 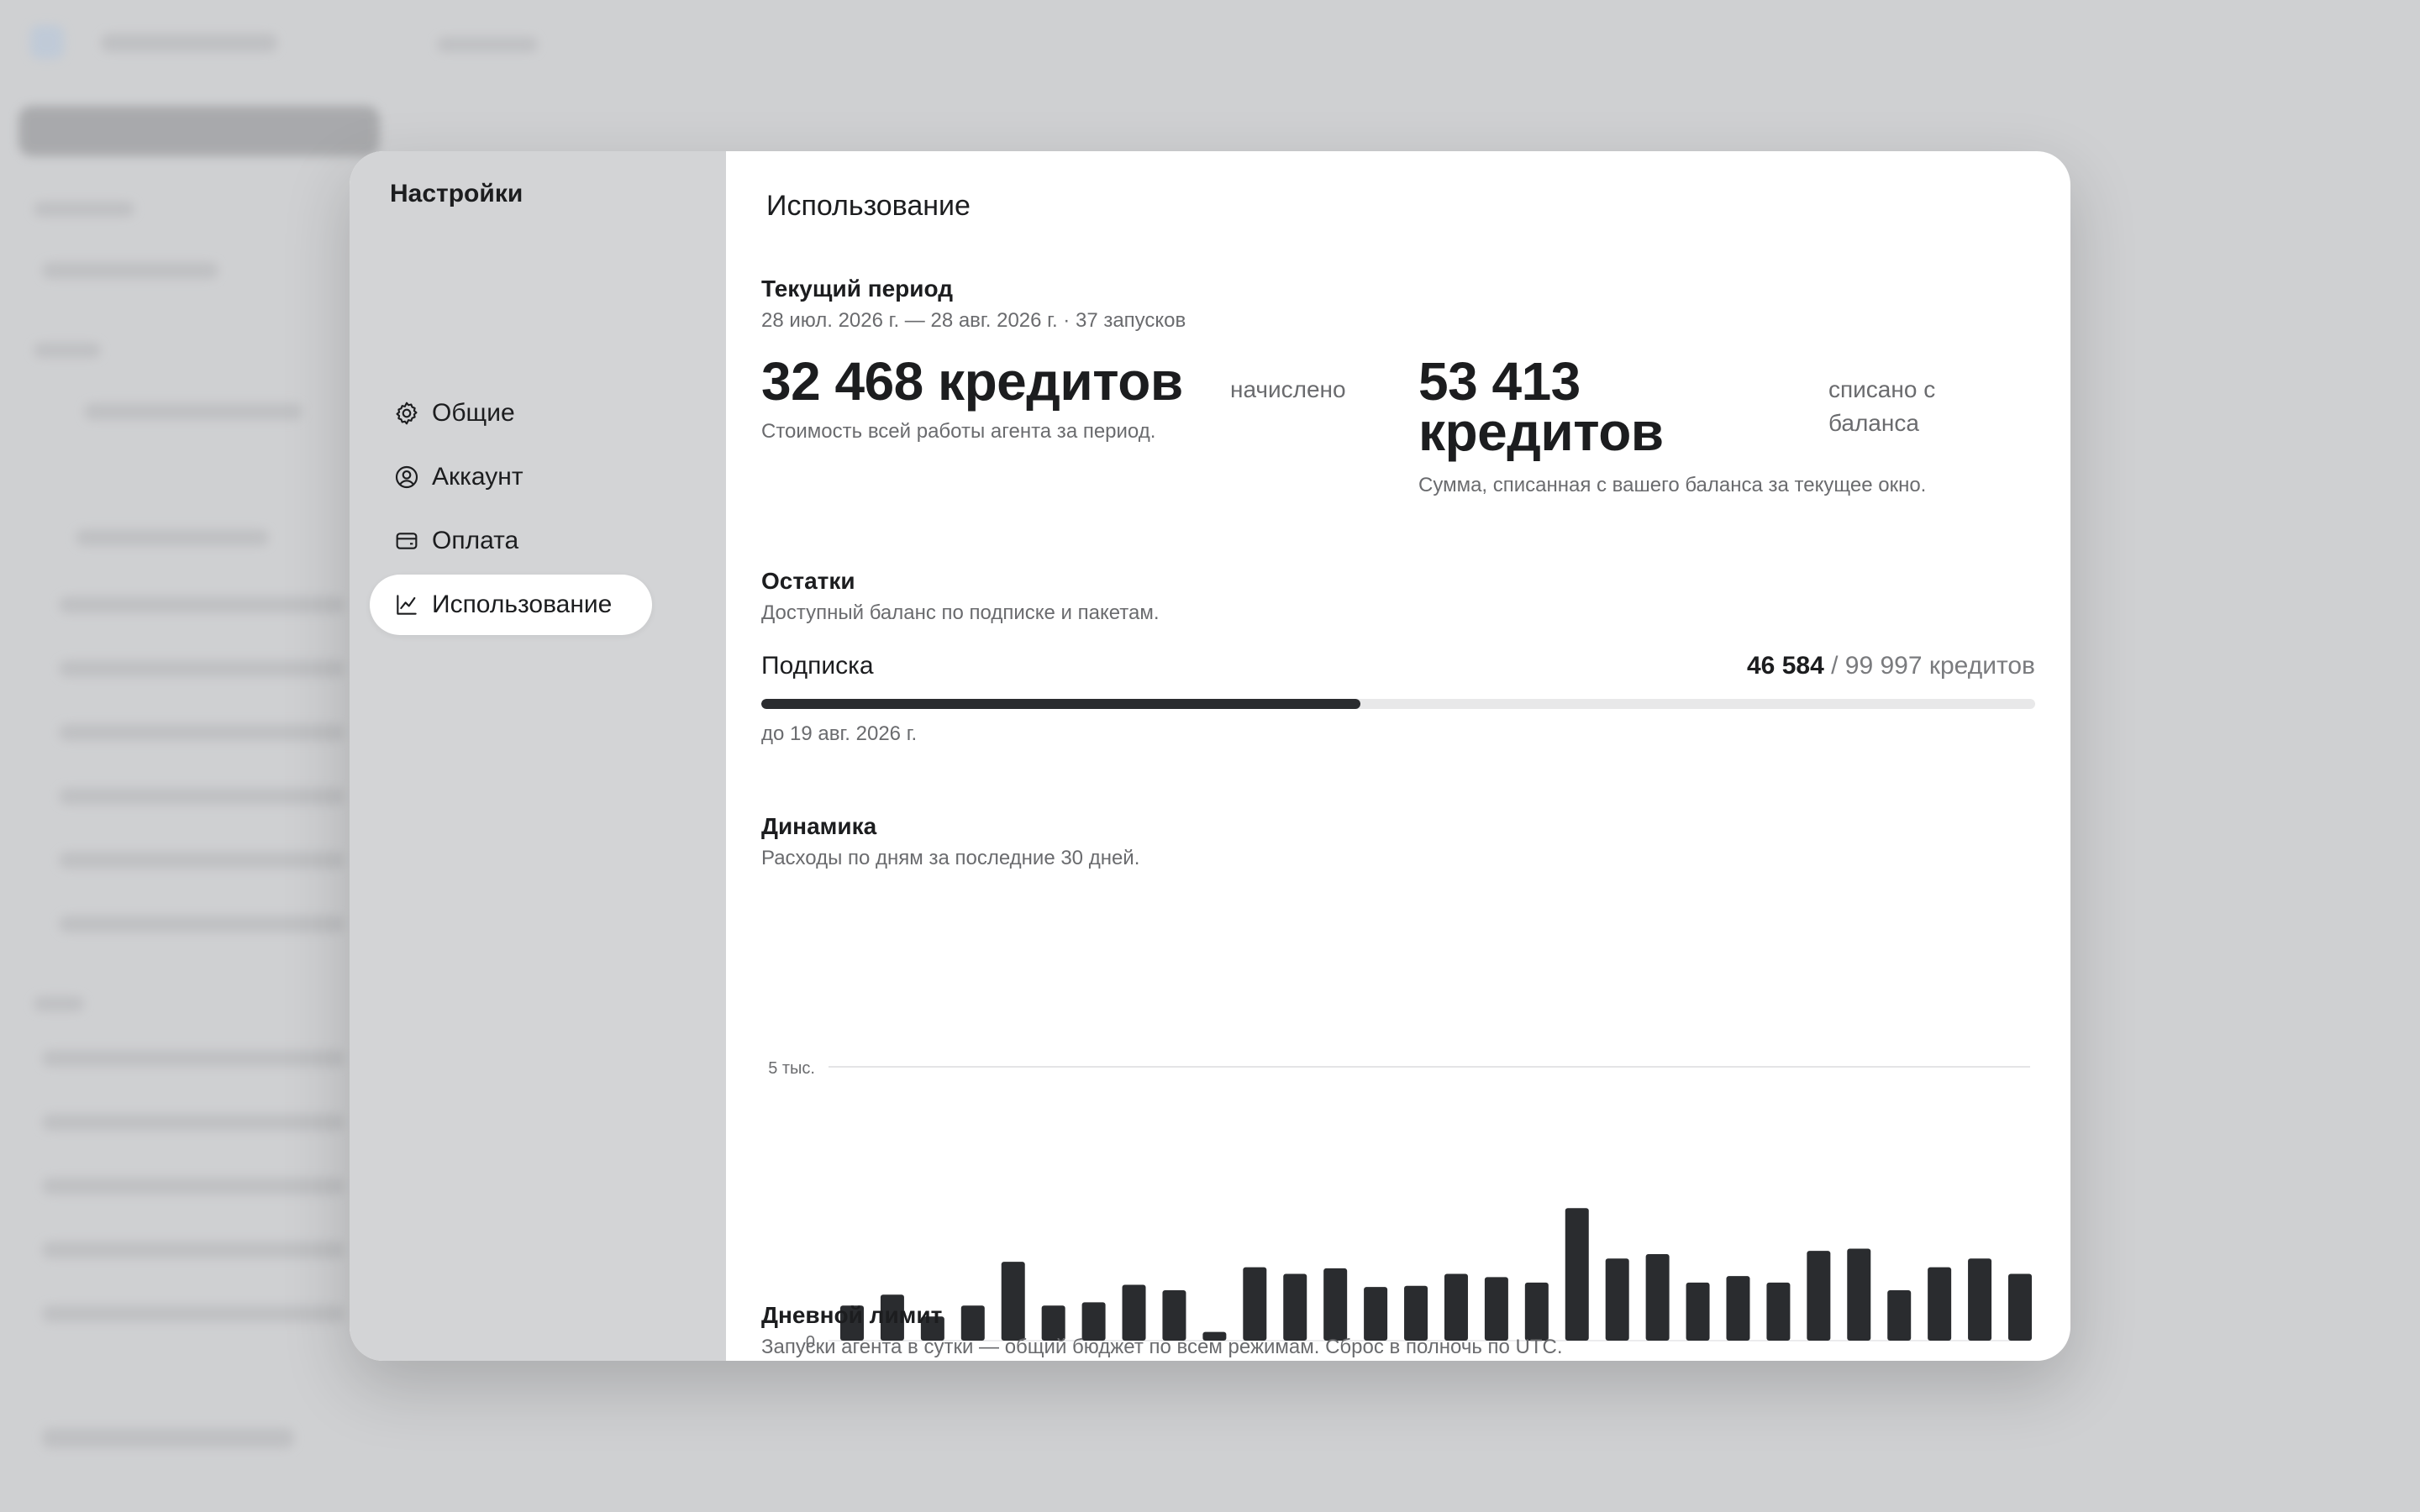 I want to click on daily-usage-chart: 5 тыс.06 авг.4 сент, so click(x=1398, y=1201).